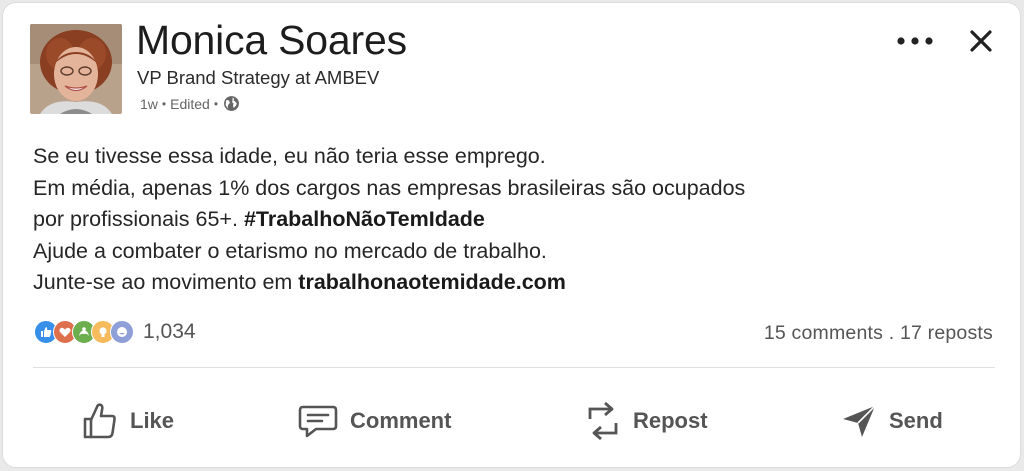 This screenshot has width=1024, height=471. I want to click on post-body-text: Junte-se ao movimento em, so click(166, 282).